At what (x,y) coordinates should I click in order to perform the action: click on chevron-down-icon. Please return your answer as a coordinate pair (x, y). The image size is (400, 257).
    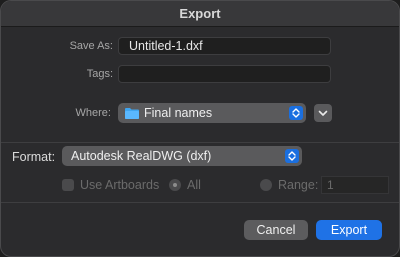
    Looking at the image, I should click on (323, 113).